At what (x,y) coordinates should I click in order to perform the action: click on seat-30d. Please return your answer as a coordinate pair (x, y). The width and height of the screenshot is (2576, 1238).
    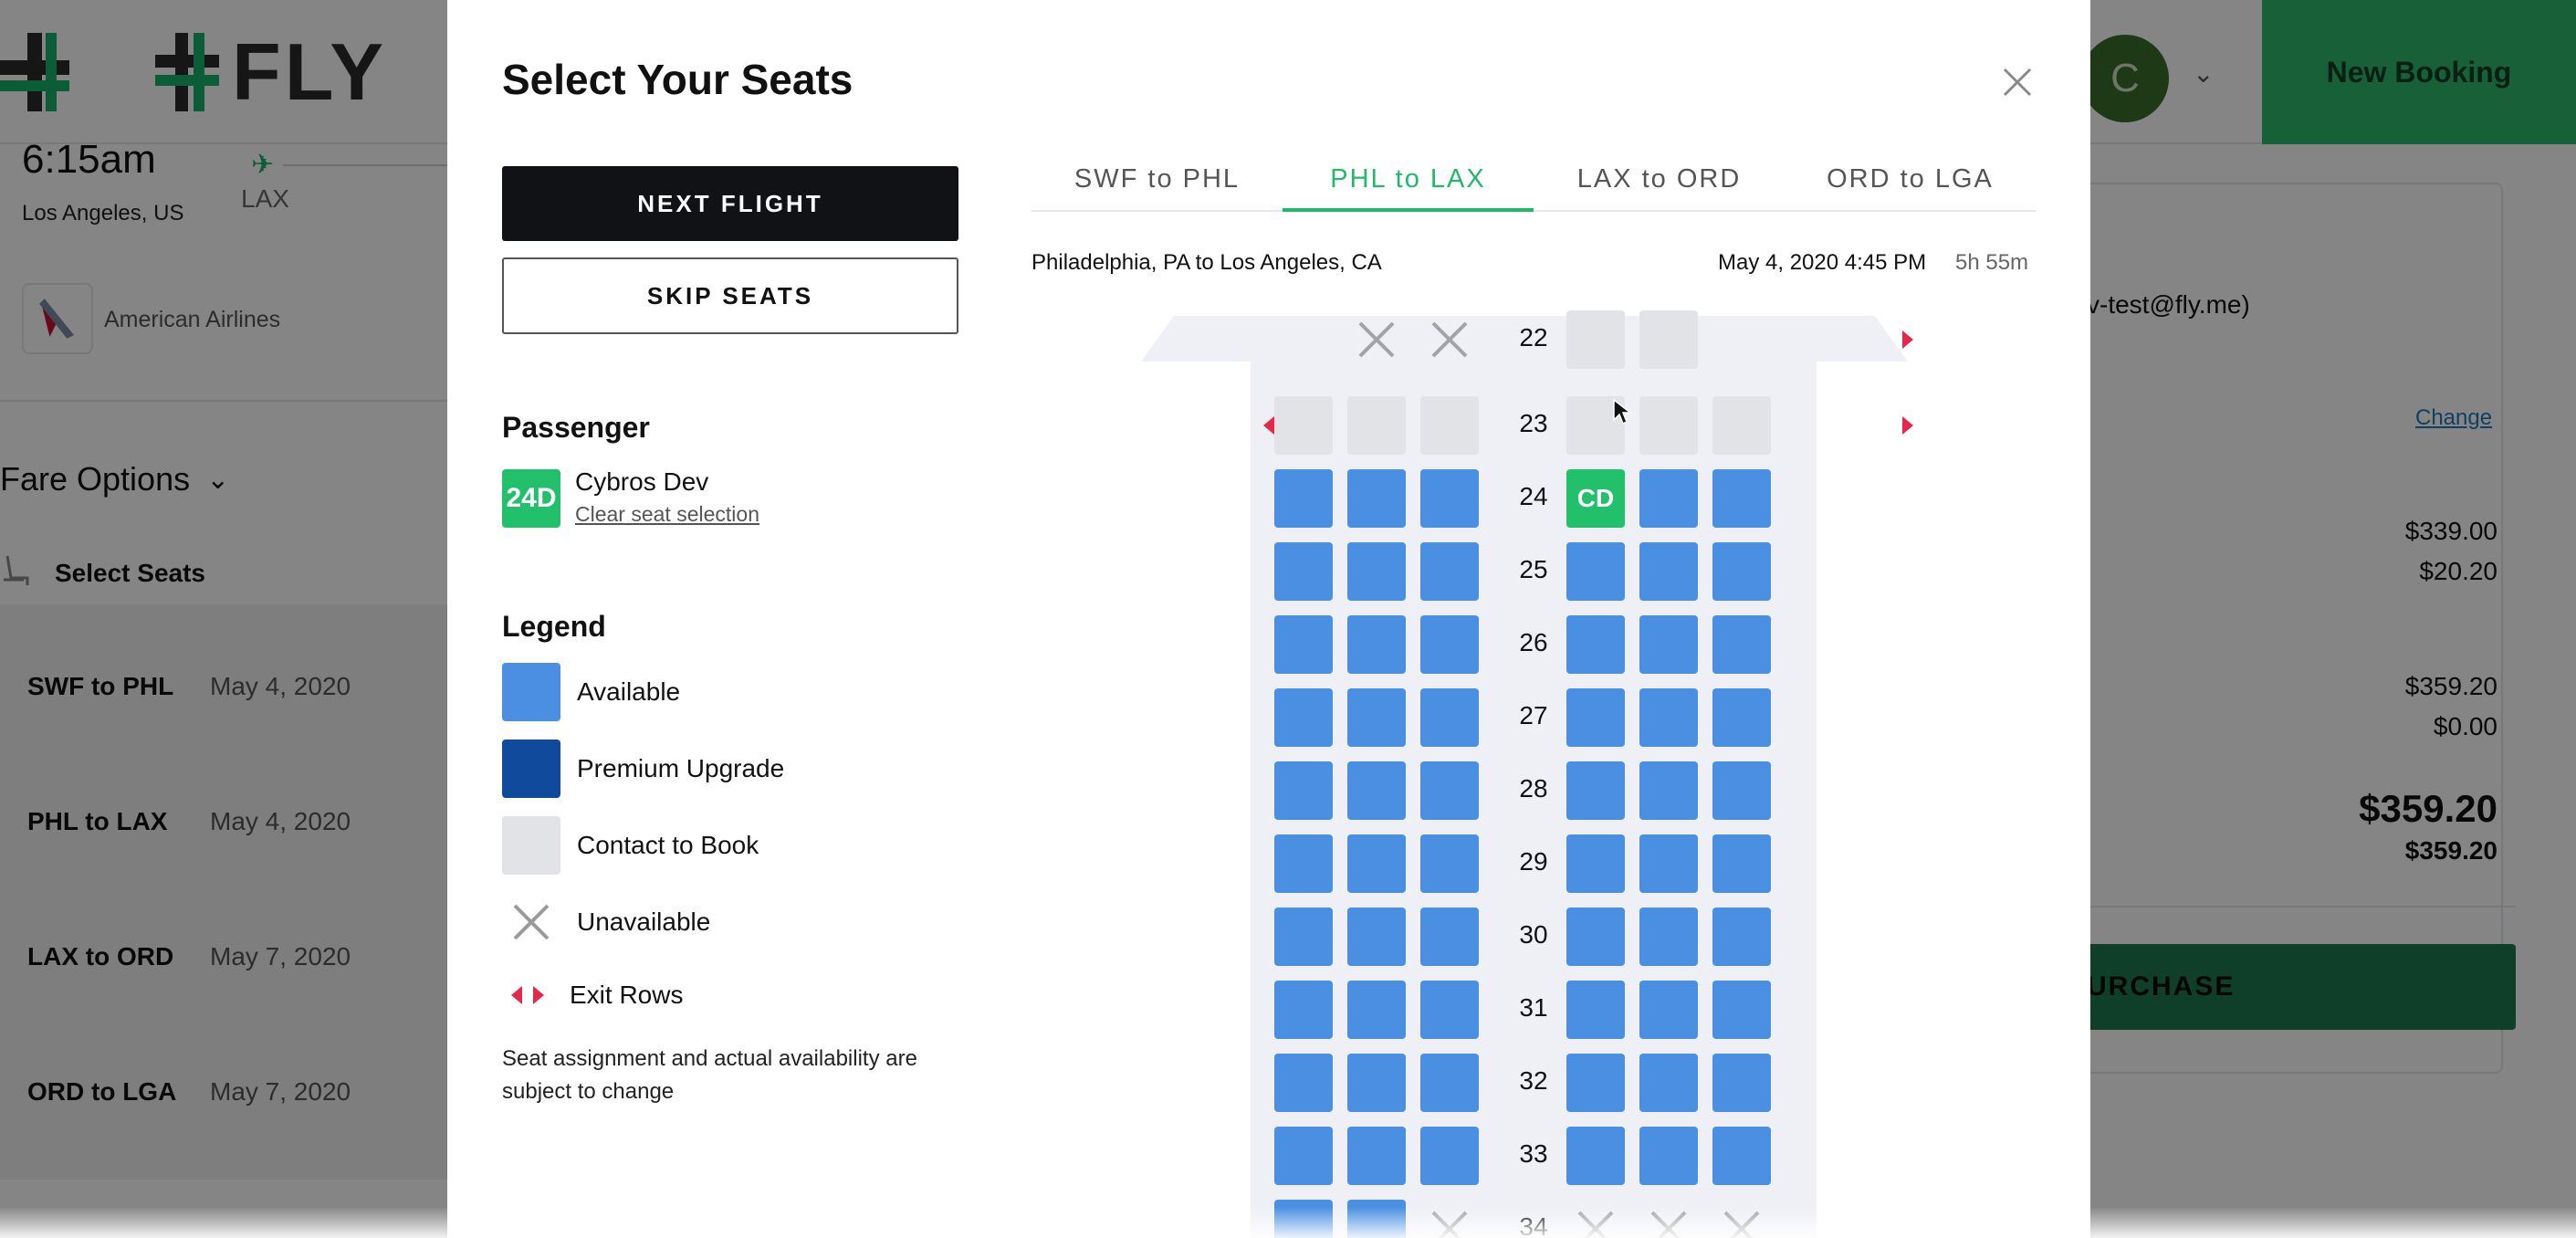
    Looking at the image, I should click on (1595, 937).